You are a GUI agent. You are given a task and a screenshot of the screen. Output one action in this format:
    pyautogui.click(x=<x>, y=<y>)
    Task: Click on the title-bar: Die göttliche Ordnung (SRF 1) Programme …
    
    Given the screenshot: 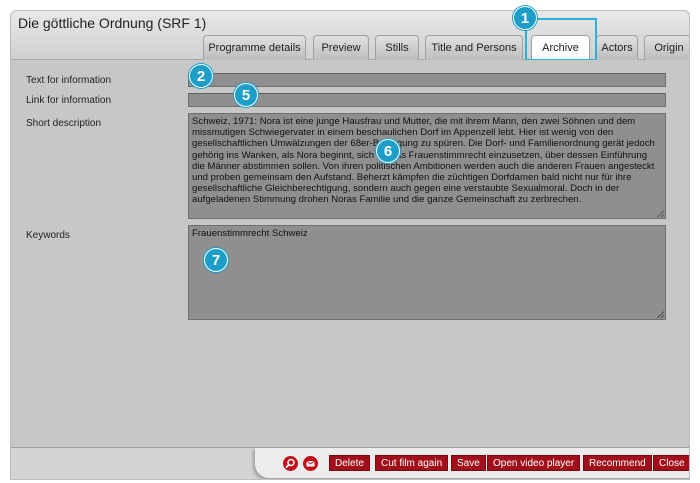 What is the action you would take?
    pyautogui.click(x=350, y=36)
    